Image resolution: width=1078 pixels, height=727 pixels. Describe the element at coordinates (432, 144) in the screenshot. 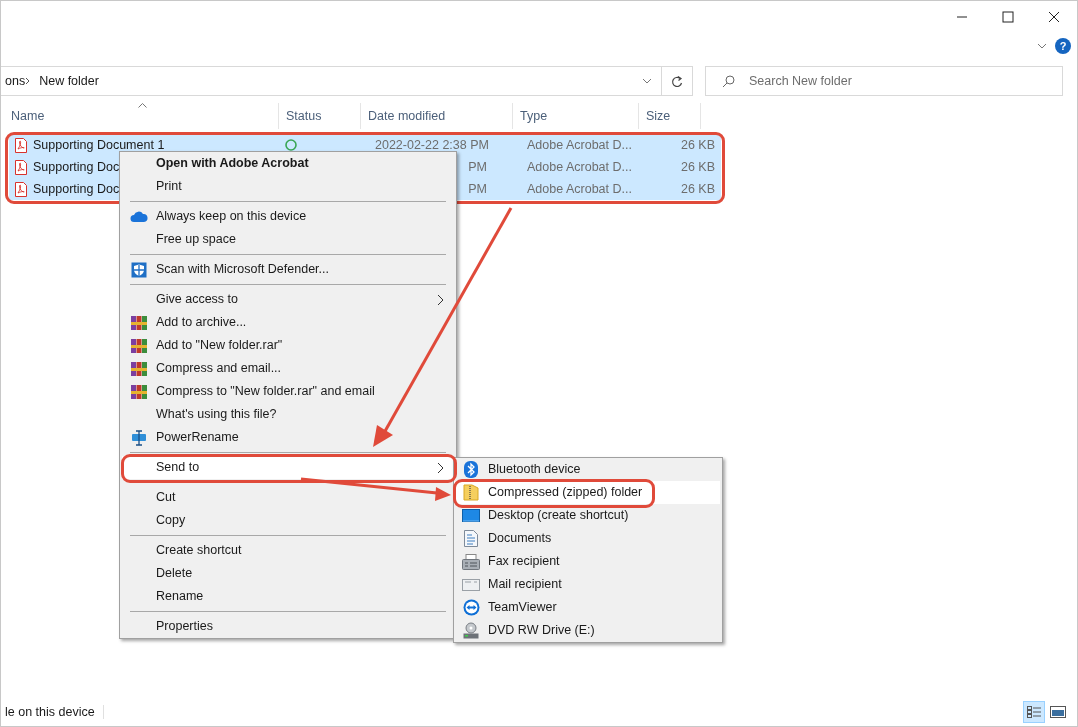

I see `date-modified: 2022-02-22 2:38 PM` at that location.